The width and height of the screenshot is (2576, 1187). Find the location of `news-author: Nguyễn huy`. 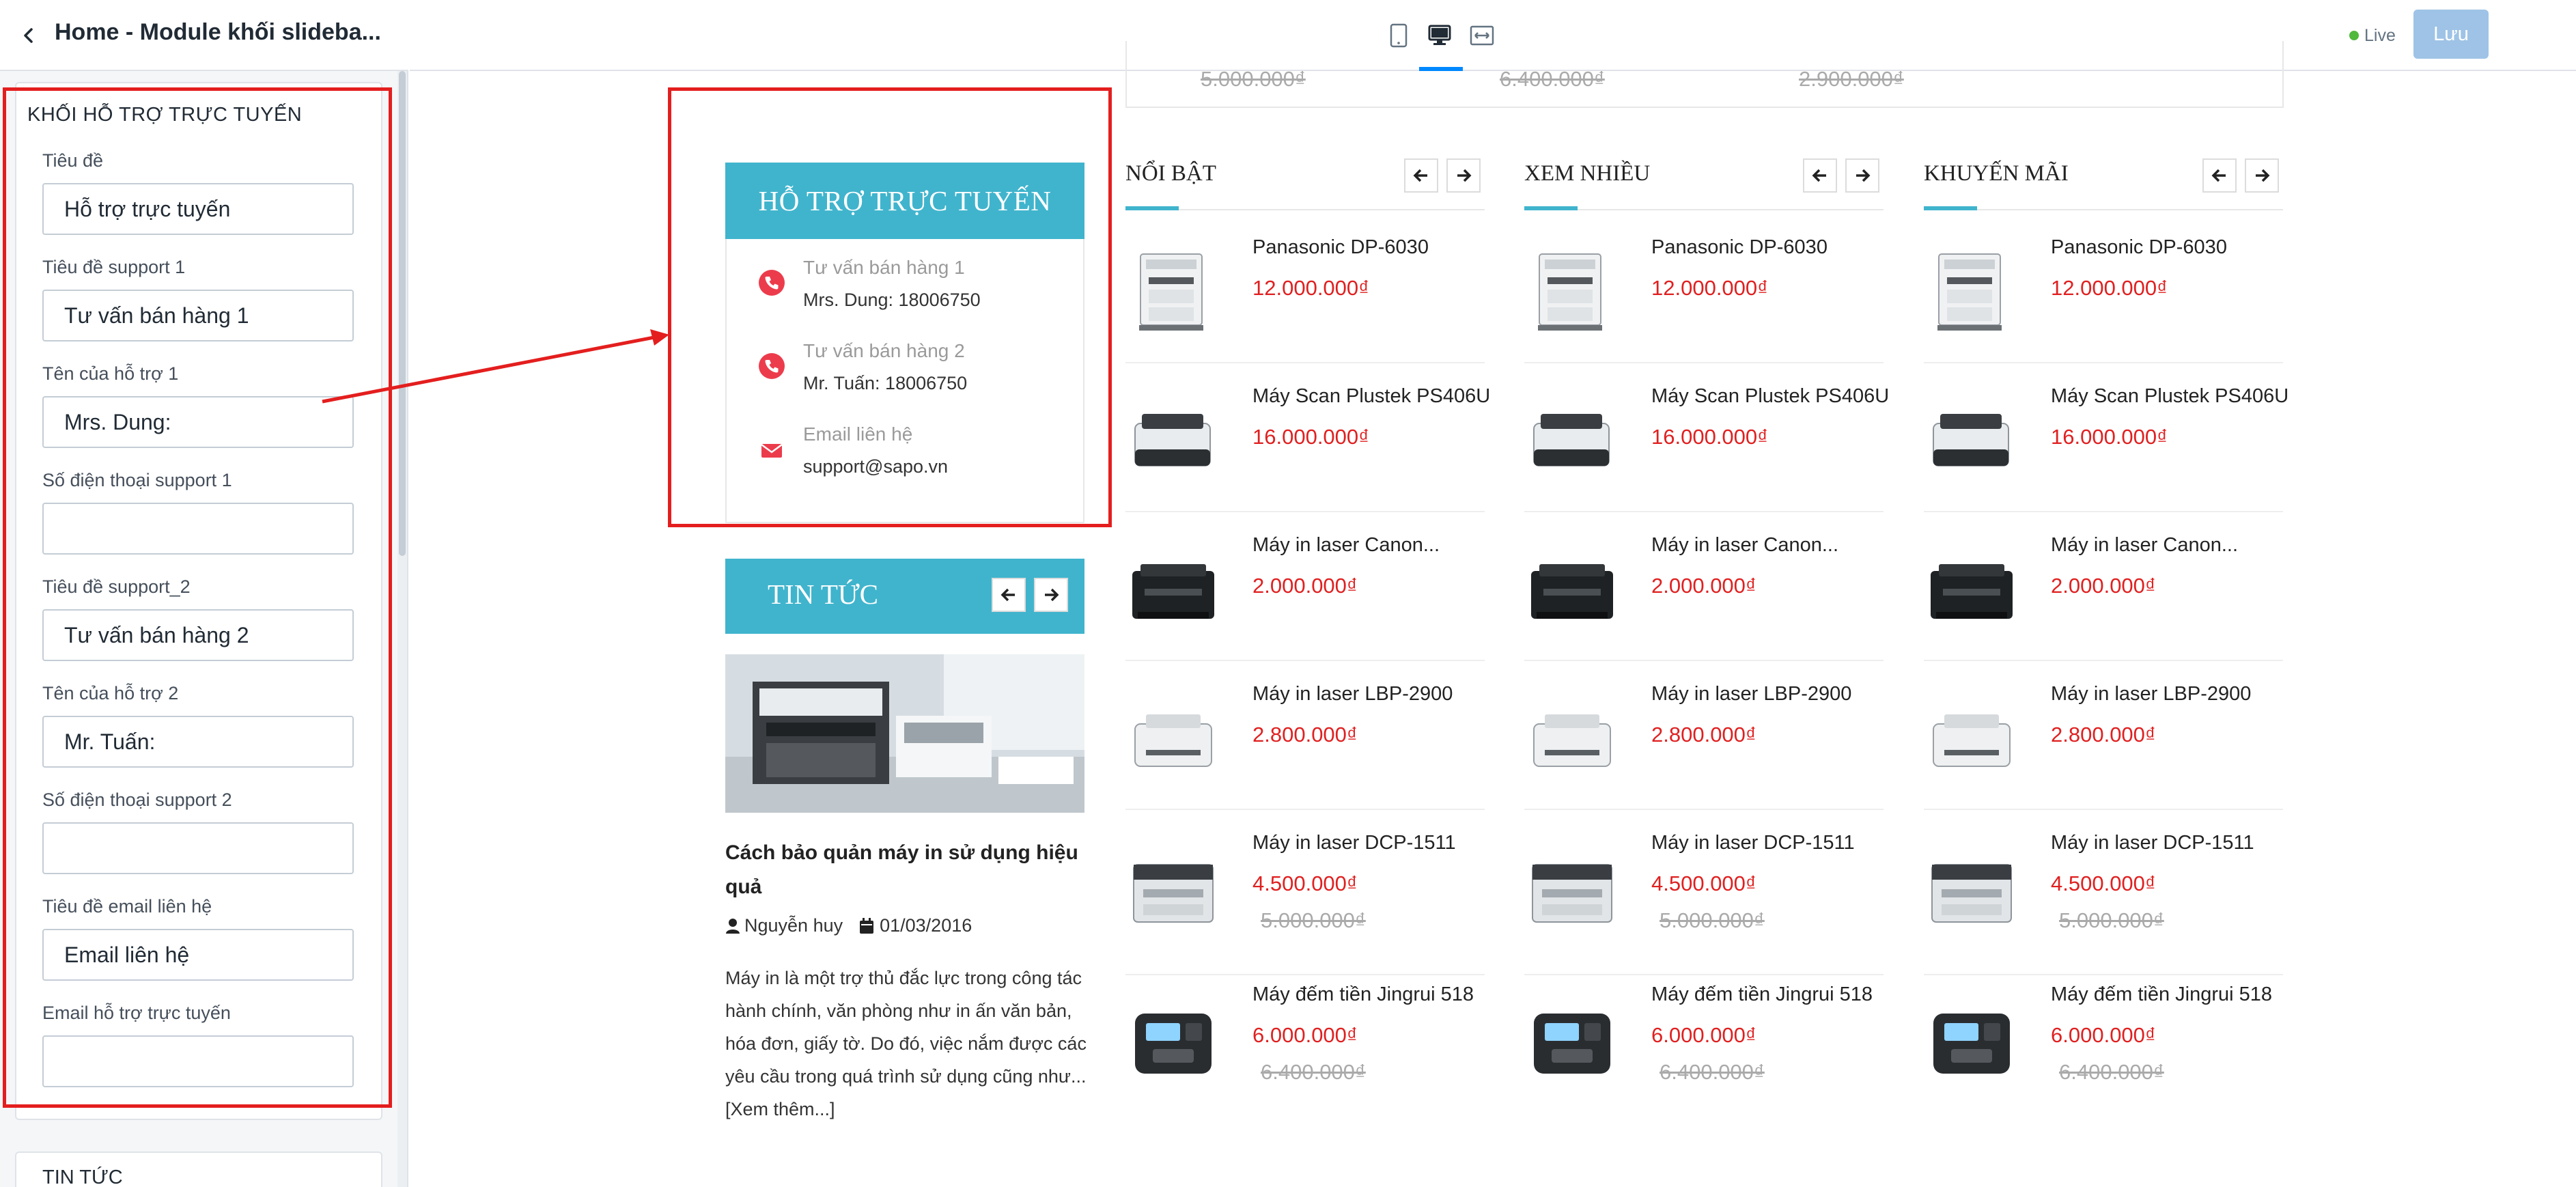

news-author: Nguyễn huy is located at coordinates (793, 925).